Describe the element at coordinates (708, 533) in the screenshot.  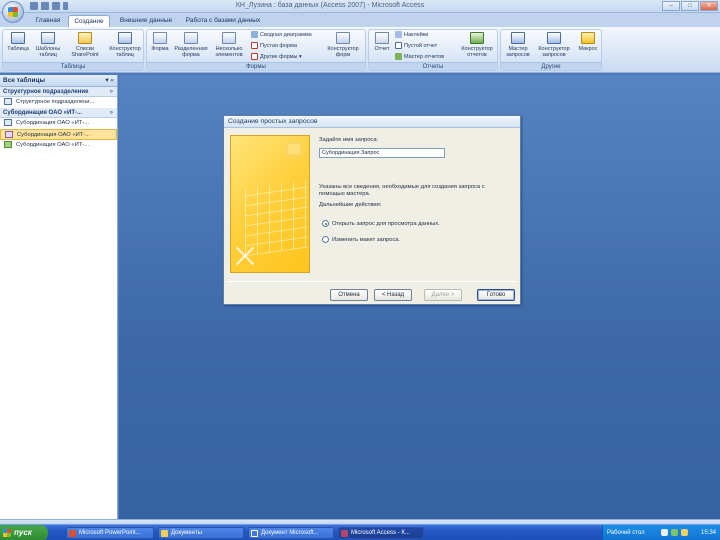
I see `clock: 15:34` at that location.